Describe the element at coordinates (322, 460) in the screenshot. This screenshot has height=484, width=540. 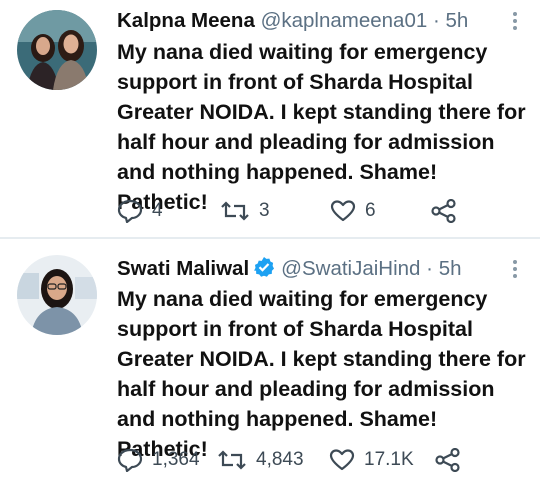
I see `tweet-actions: 1,364 4,843 17.1K` at that location.